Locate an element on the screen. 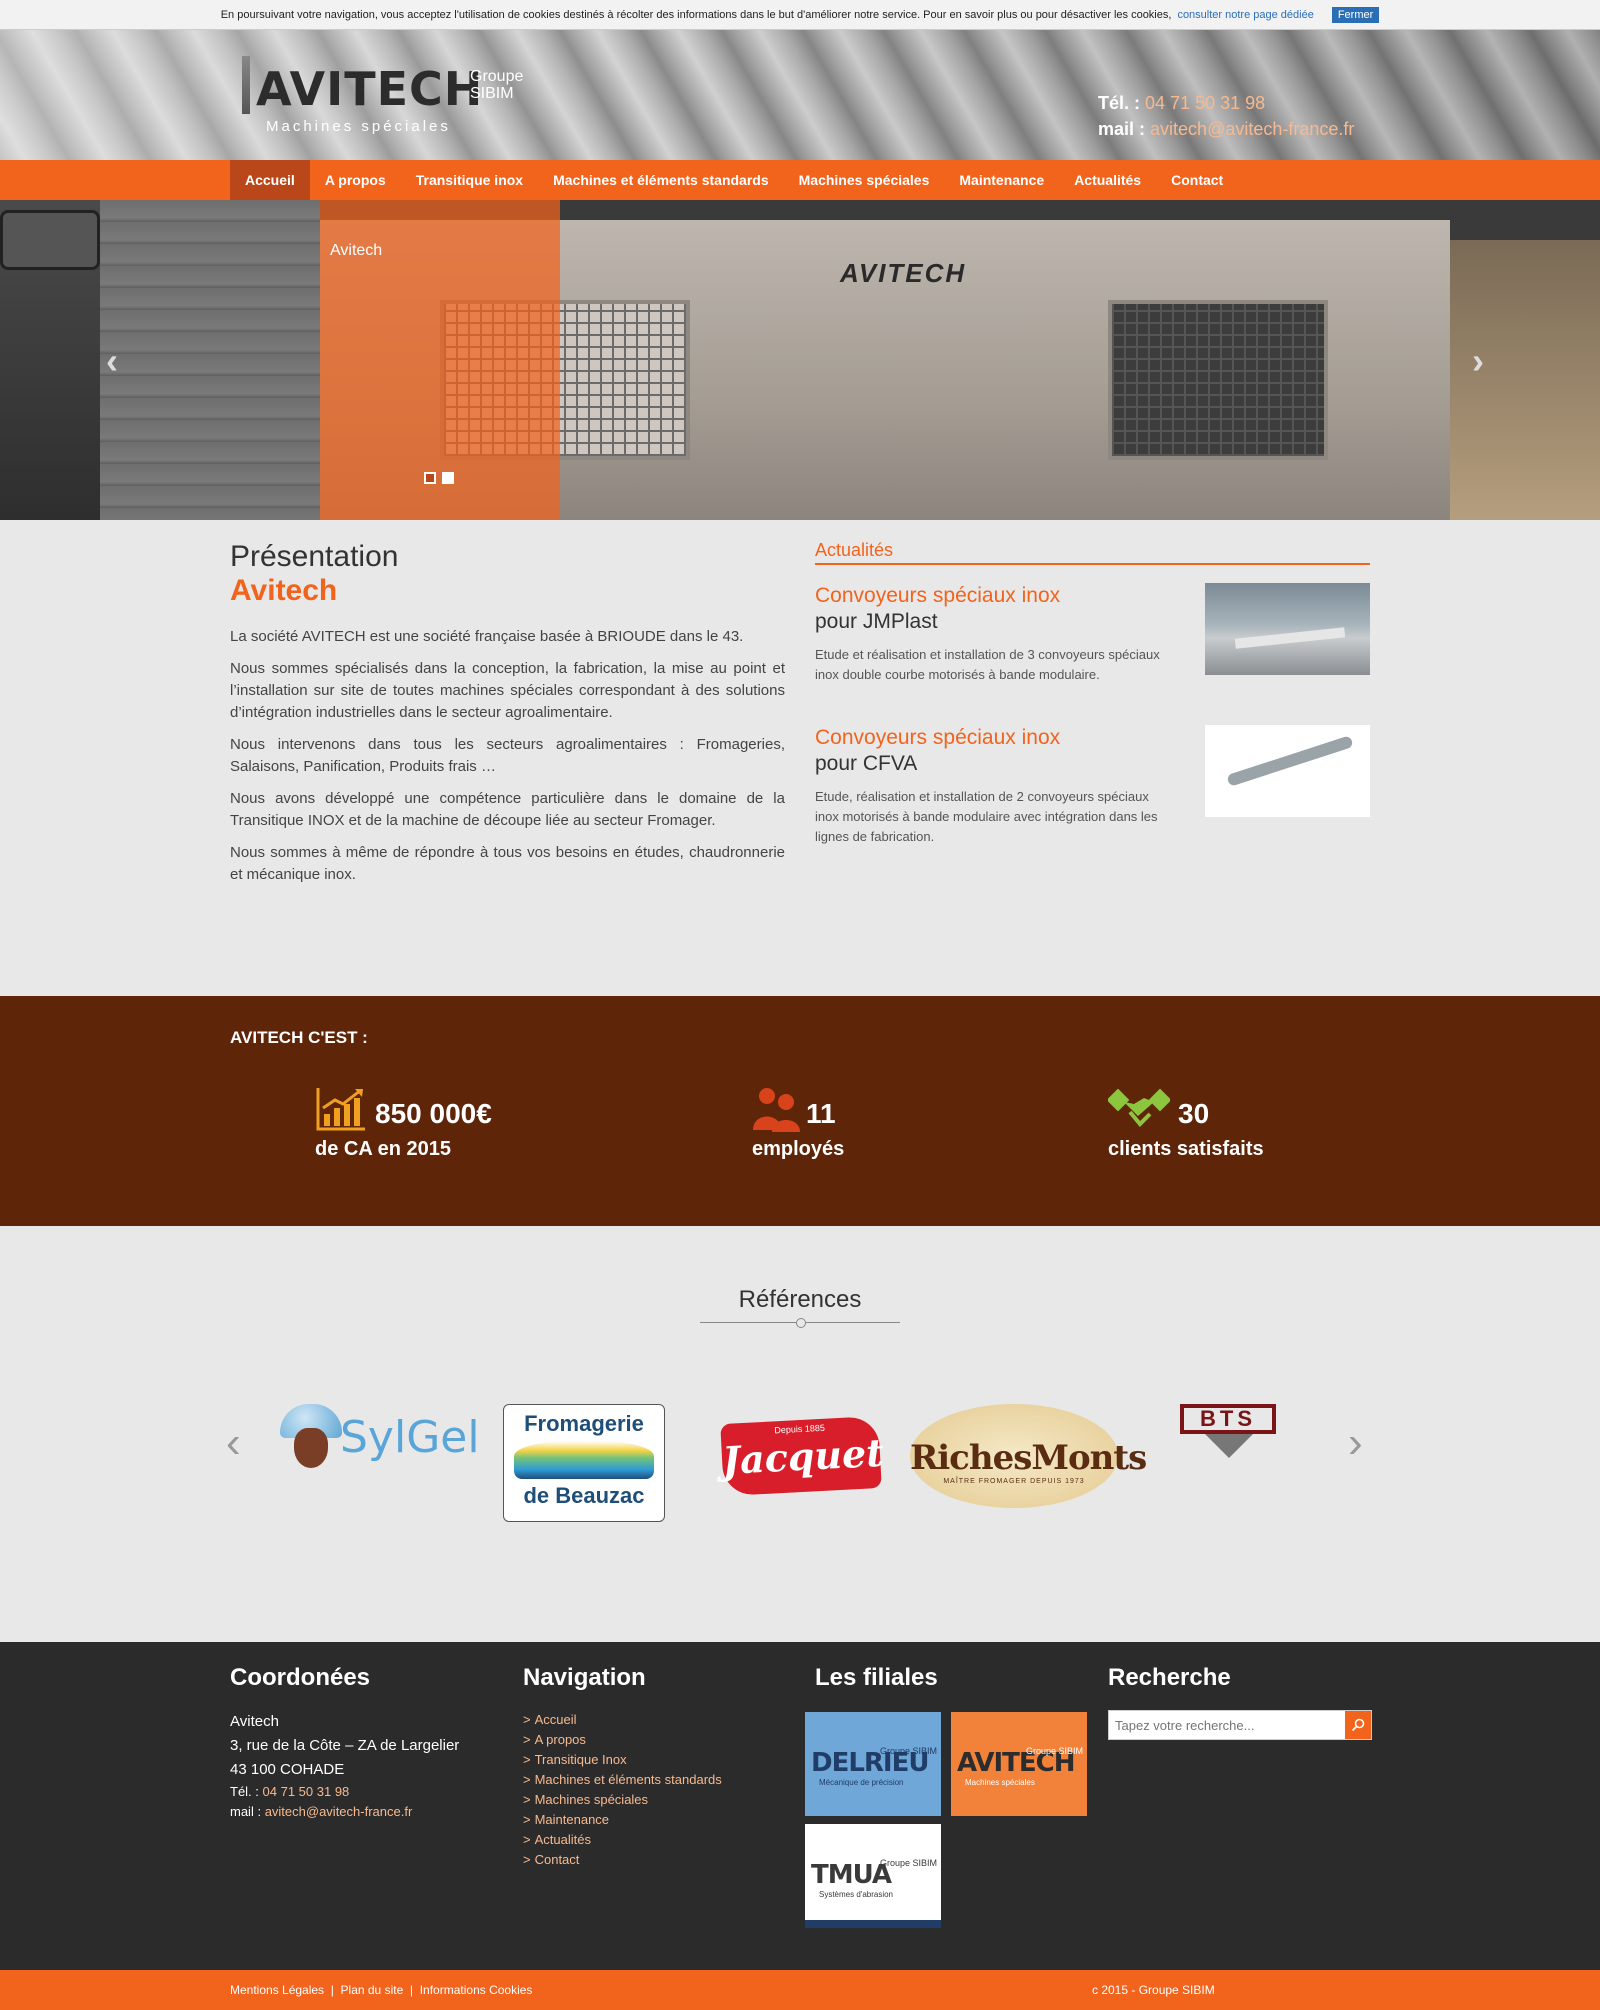  stat-value: 30 is located at coordinates (1194, 1113).